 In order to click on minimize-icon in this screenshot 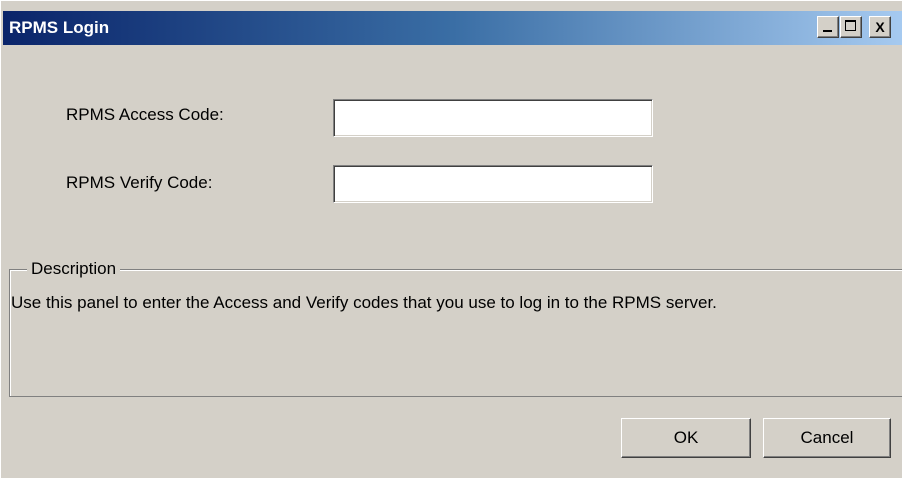, I will do `click(827, 31)`.